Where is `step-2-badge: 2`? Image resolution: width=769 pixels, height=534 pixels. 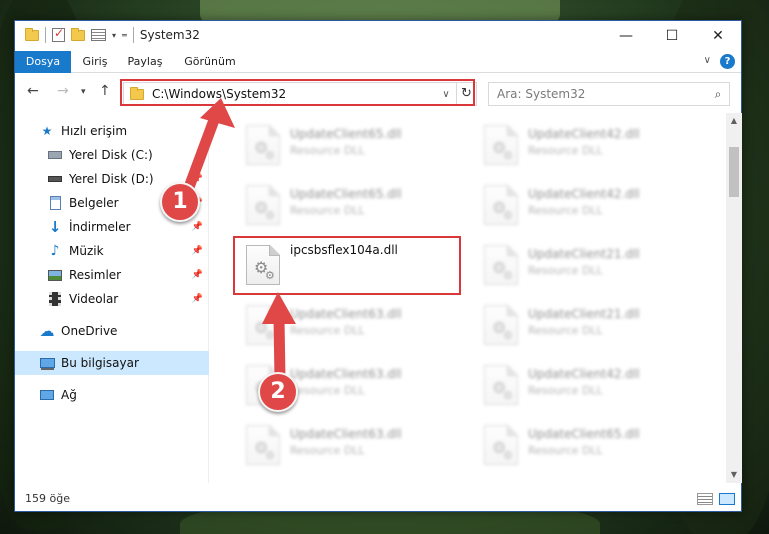
step-2-badge: 2 is located at coordinates (278, 392).